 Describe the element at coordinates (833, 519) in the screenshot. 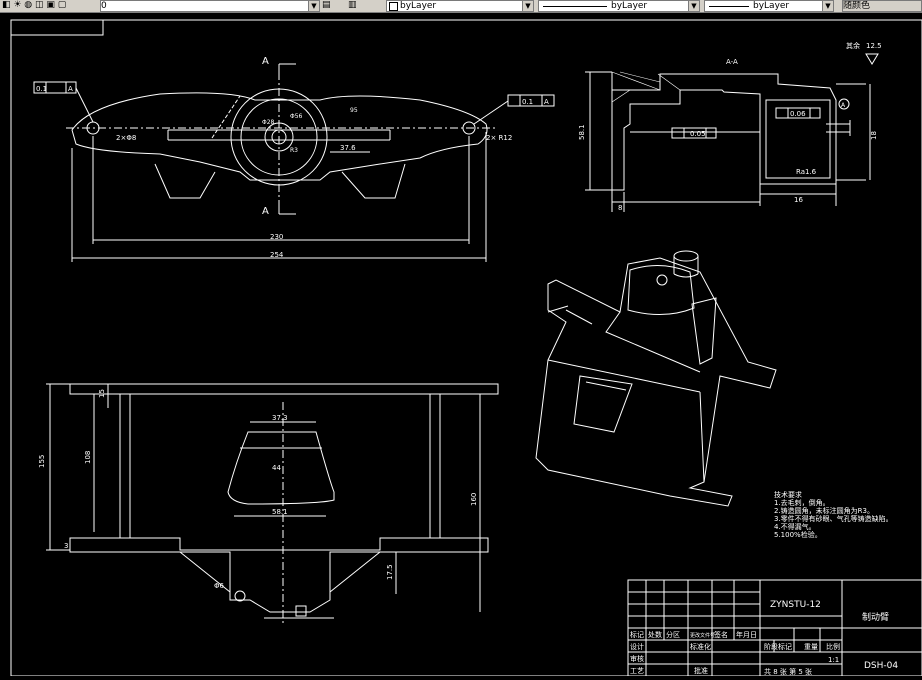

I see `tech-item: 3.零件不得有砂眼、气孔等铸造缺陷。` at that location.